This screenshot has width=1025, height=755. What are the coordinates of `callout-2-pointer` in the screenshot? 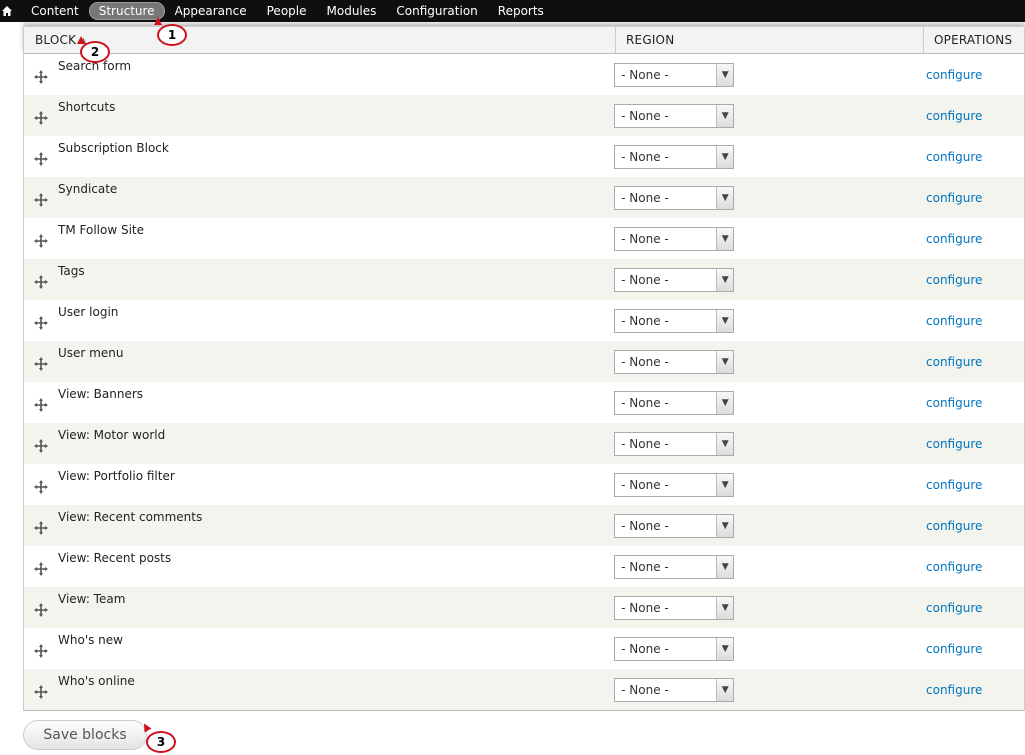 It's located at (81, 40).